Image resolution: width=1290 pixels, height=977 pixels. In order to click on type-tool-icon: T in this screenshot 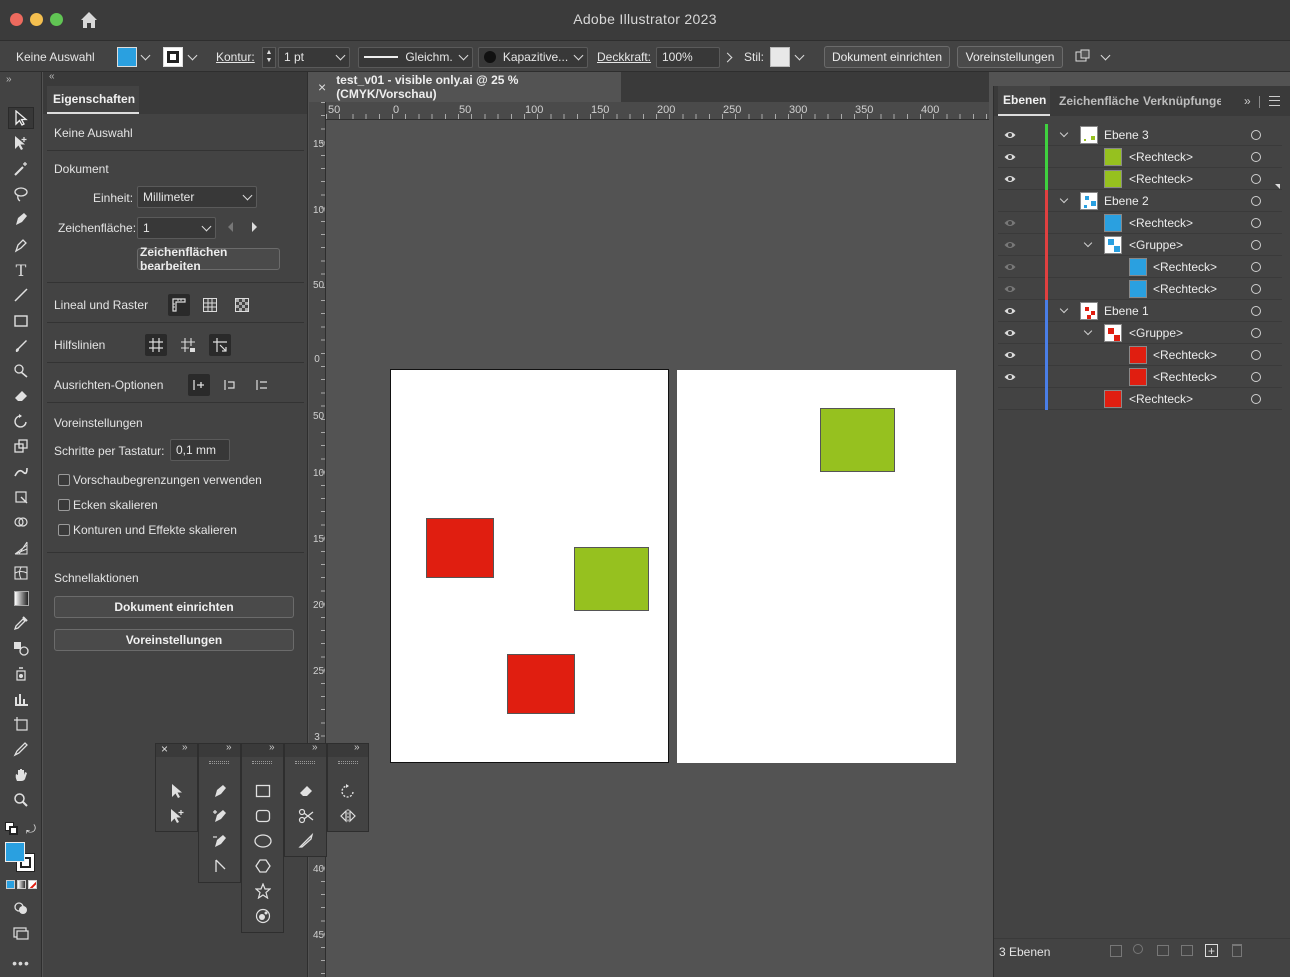, I will do `click(21, 270)`.